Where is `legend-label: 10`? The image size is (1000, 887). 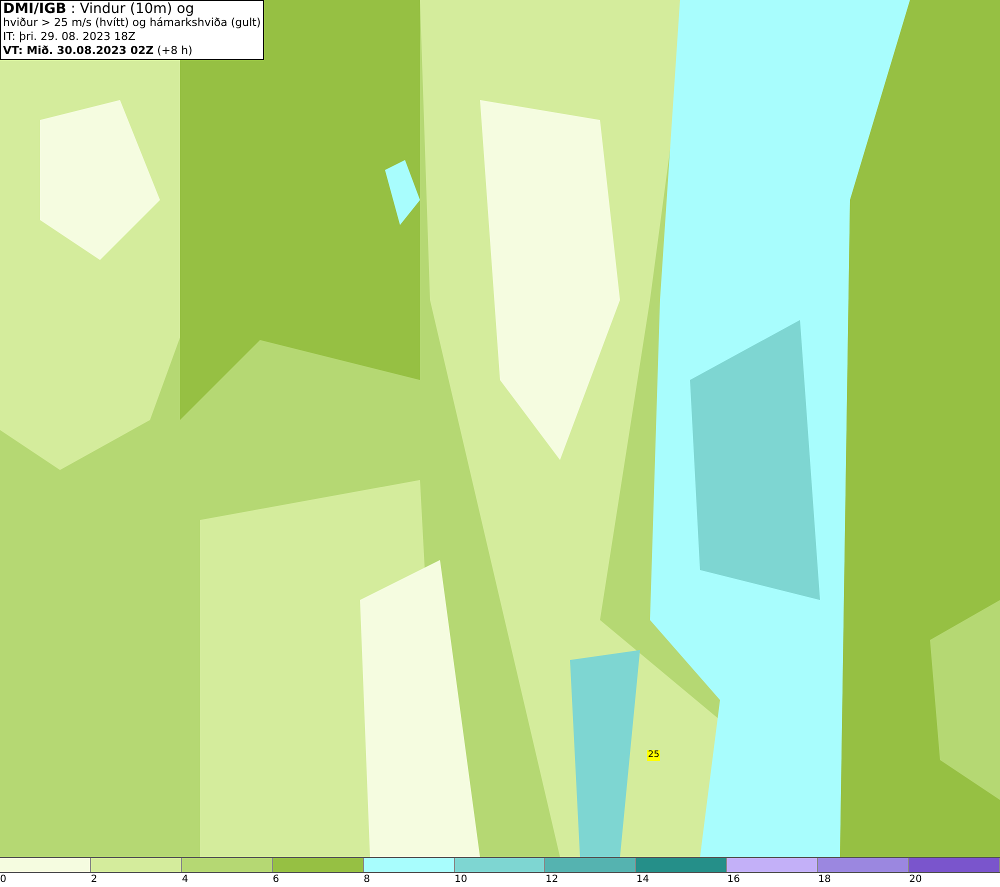
legend-label: 10 is located at coordinates (461, 879).